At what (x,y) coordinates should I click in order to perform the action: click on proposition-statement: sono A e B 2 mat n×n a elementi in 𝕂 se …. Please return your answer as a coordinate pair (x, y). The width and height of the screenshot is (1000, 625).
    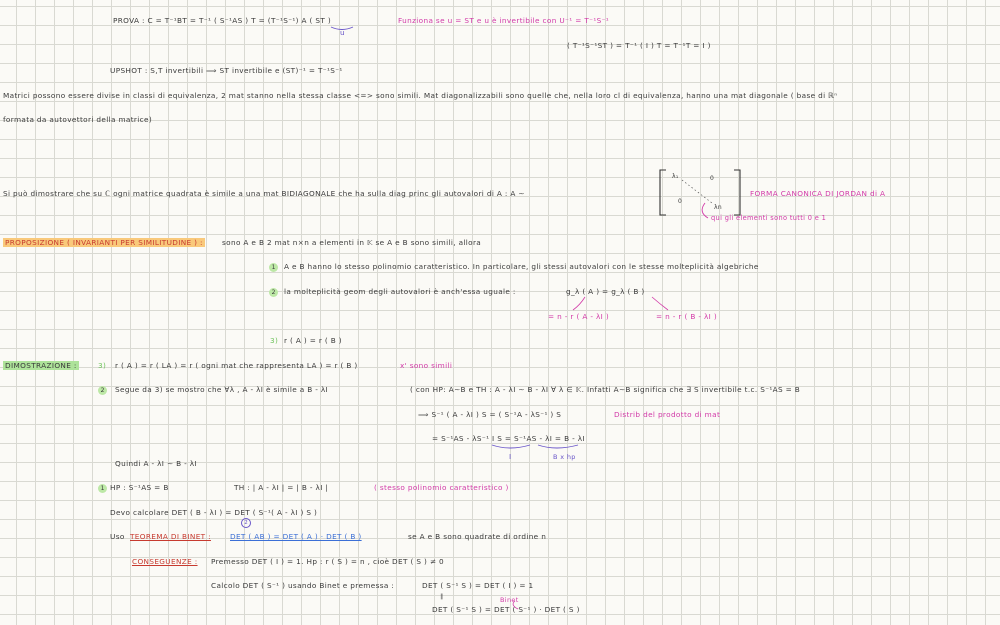
    Looking at the image, I should click on (352, 242).